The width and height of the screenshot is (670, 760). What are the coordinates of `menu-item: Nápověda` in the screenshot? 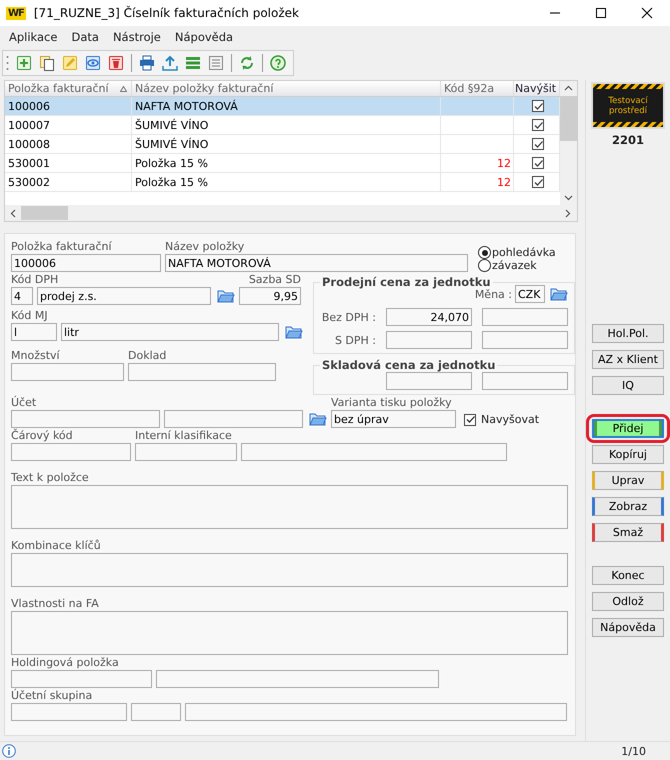 It's located at (204, 37).